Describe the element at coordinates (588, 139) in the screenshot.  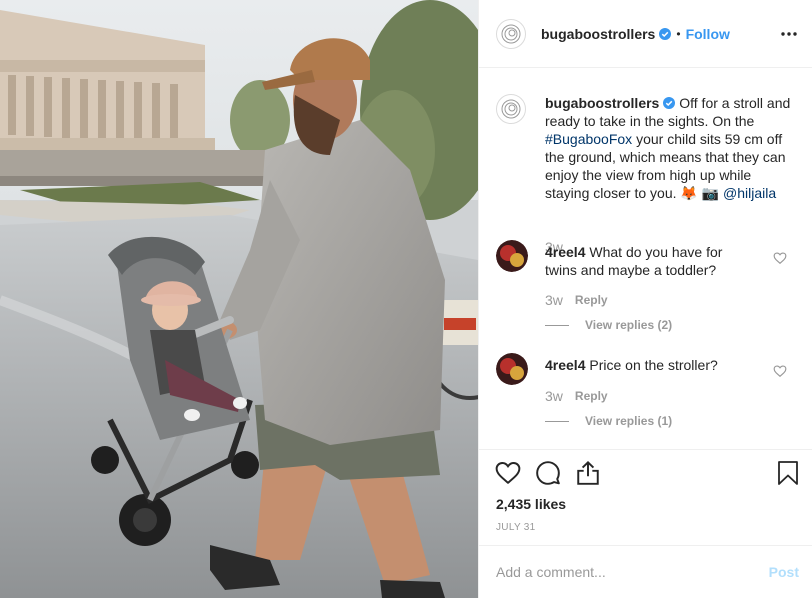
I see `hashtag-link: #BugabooFox` at that location.